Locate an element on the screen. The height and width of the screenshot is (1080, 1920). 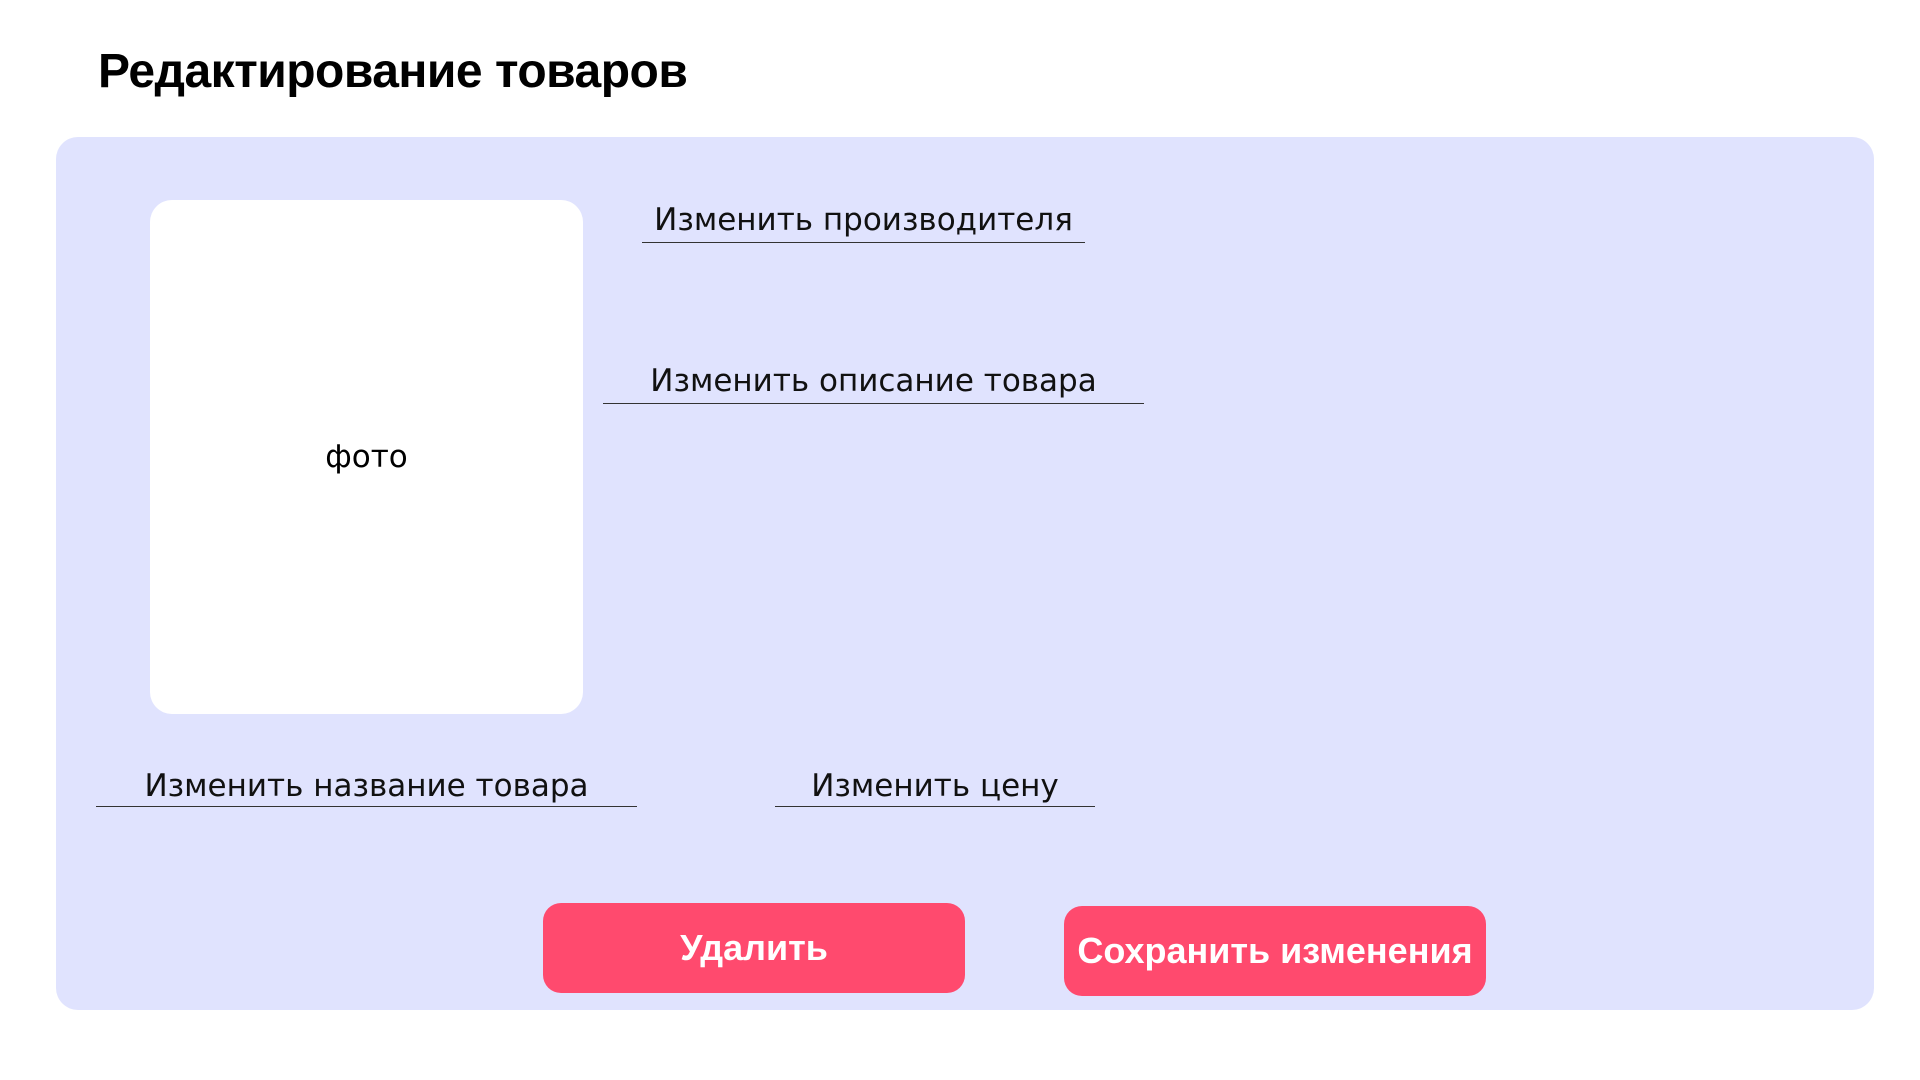
photo-upload-area: фото is located at coordinates (366, 457).